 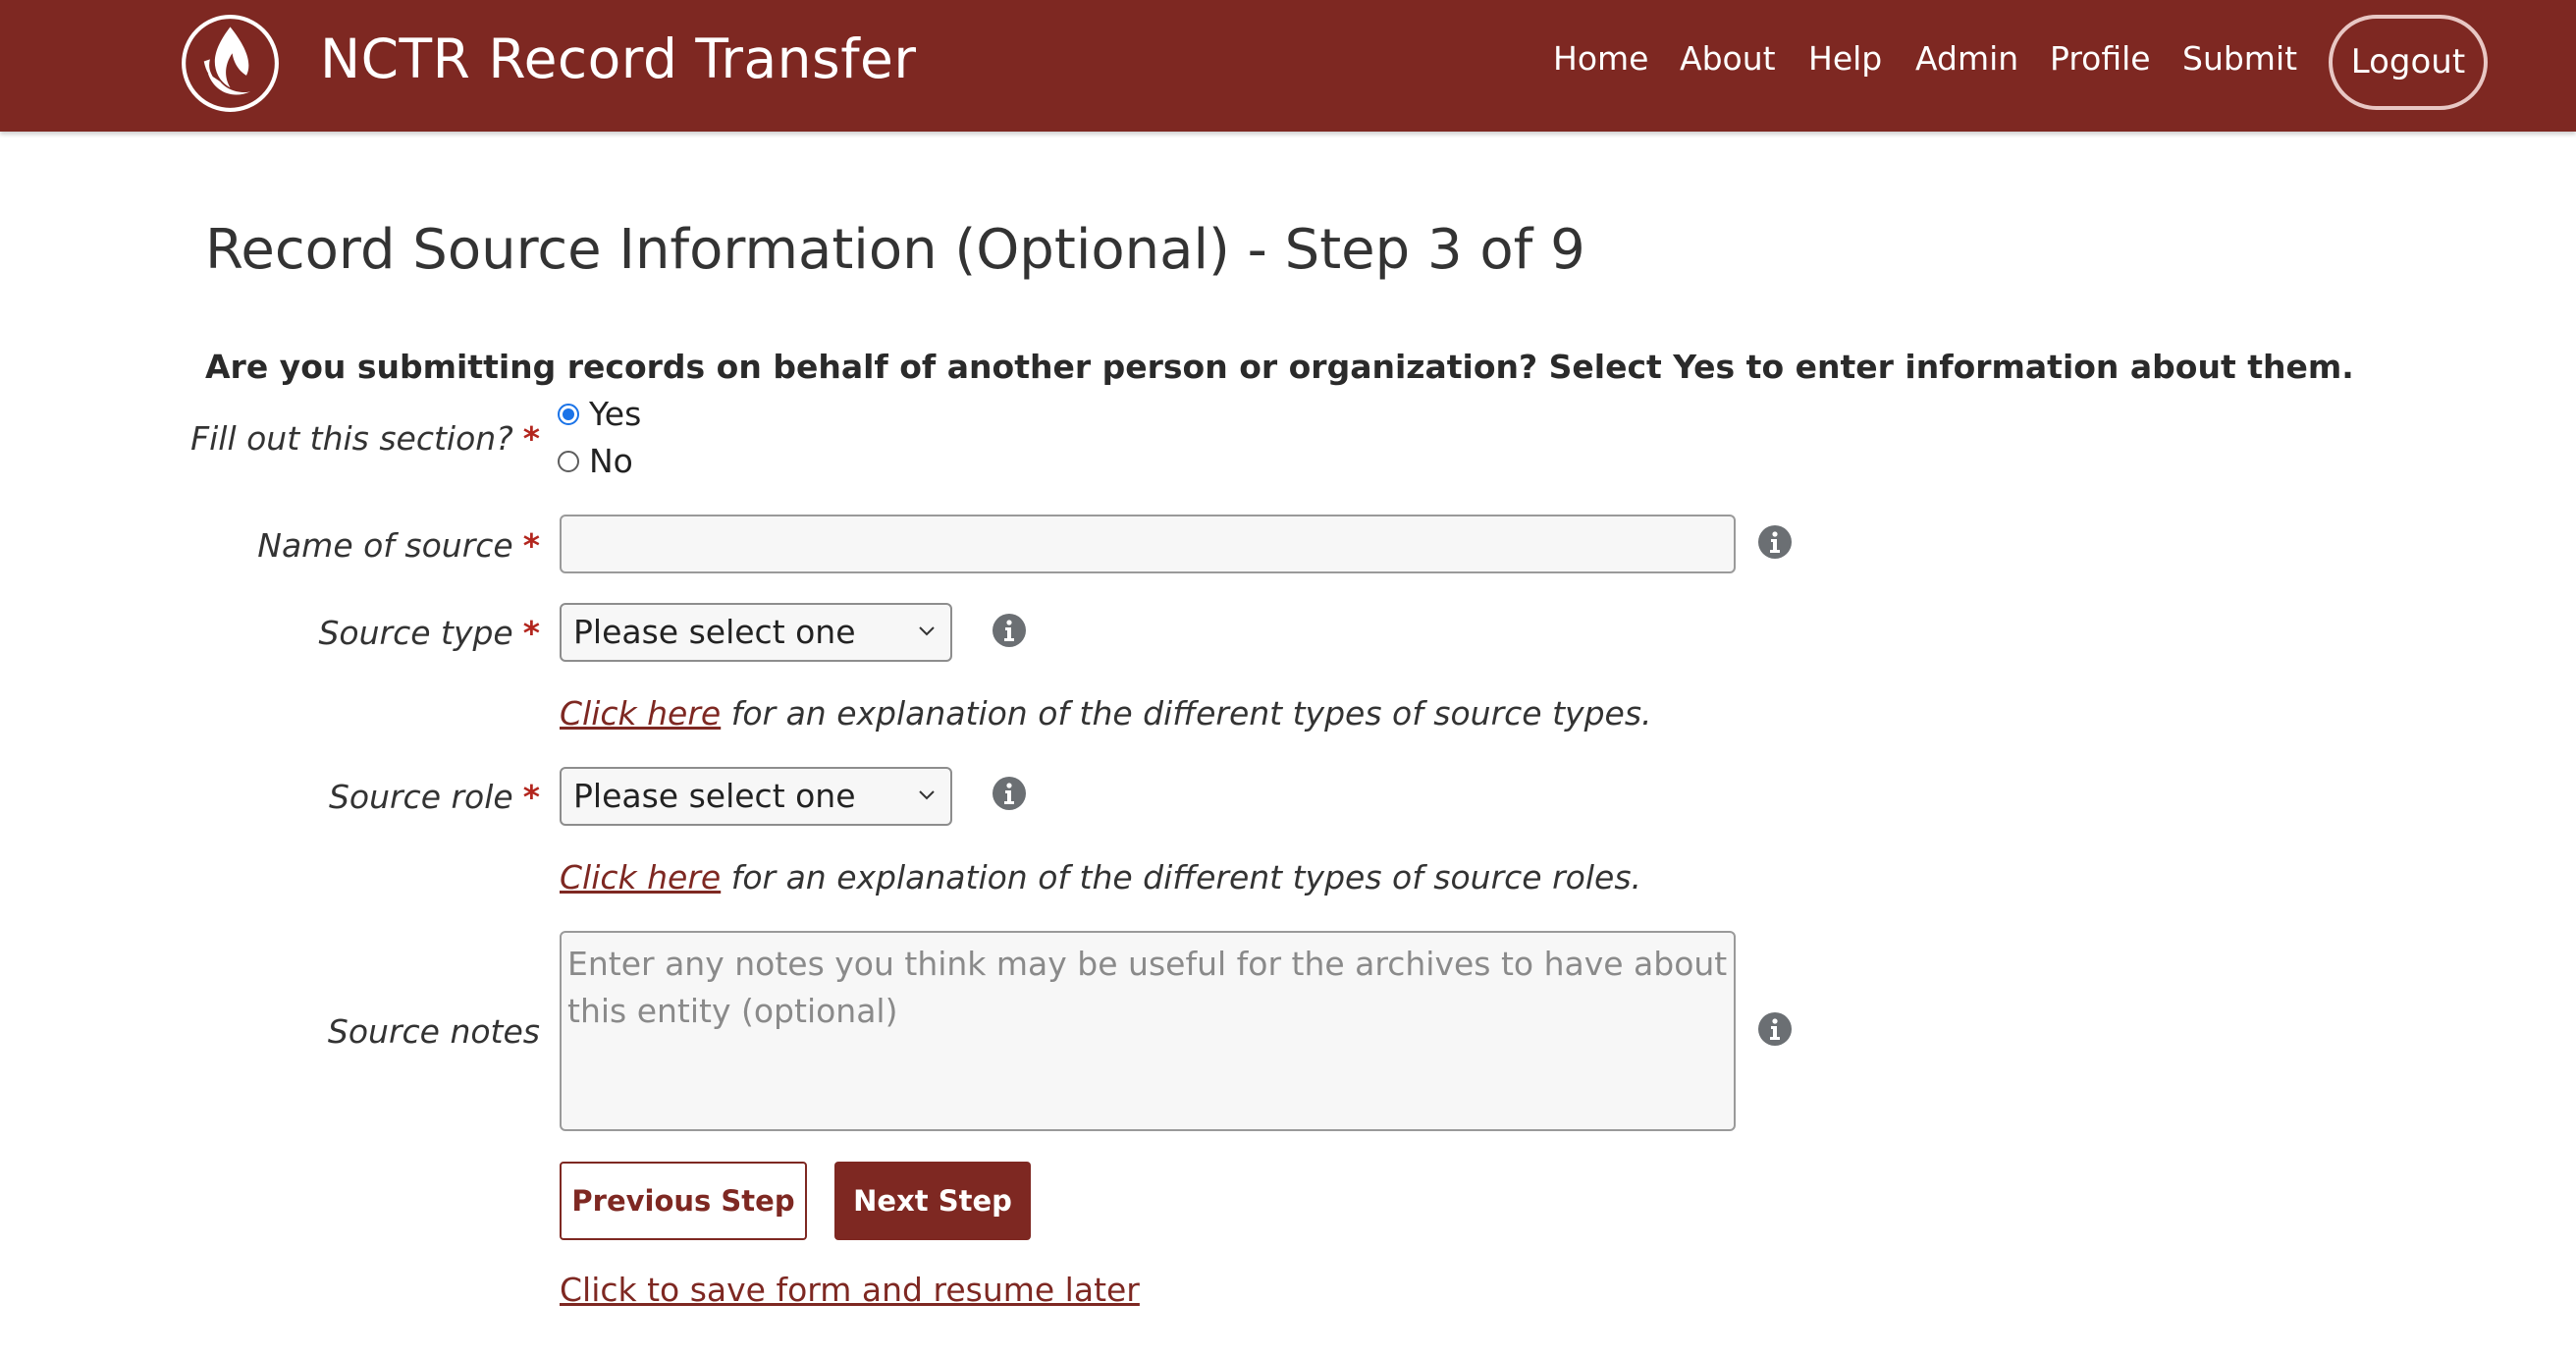 I want to click on name-of-source-input, so click(x=1148, y=544).